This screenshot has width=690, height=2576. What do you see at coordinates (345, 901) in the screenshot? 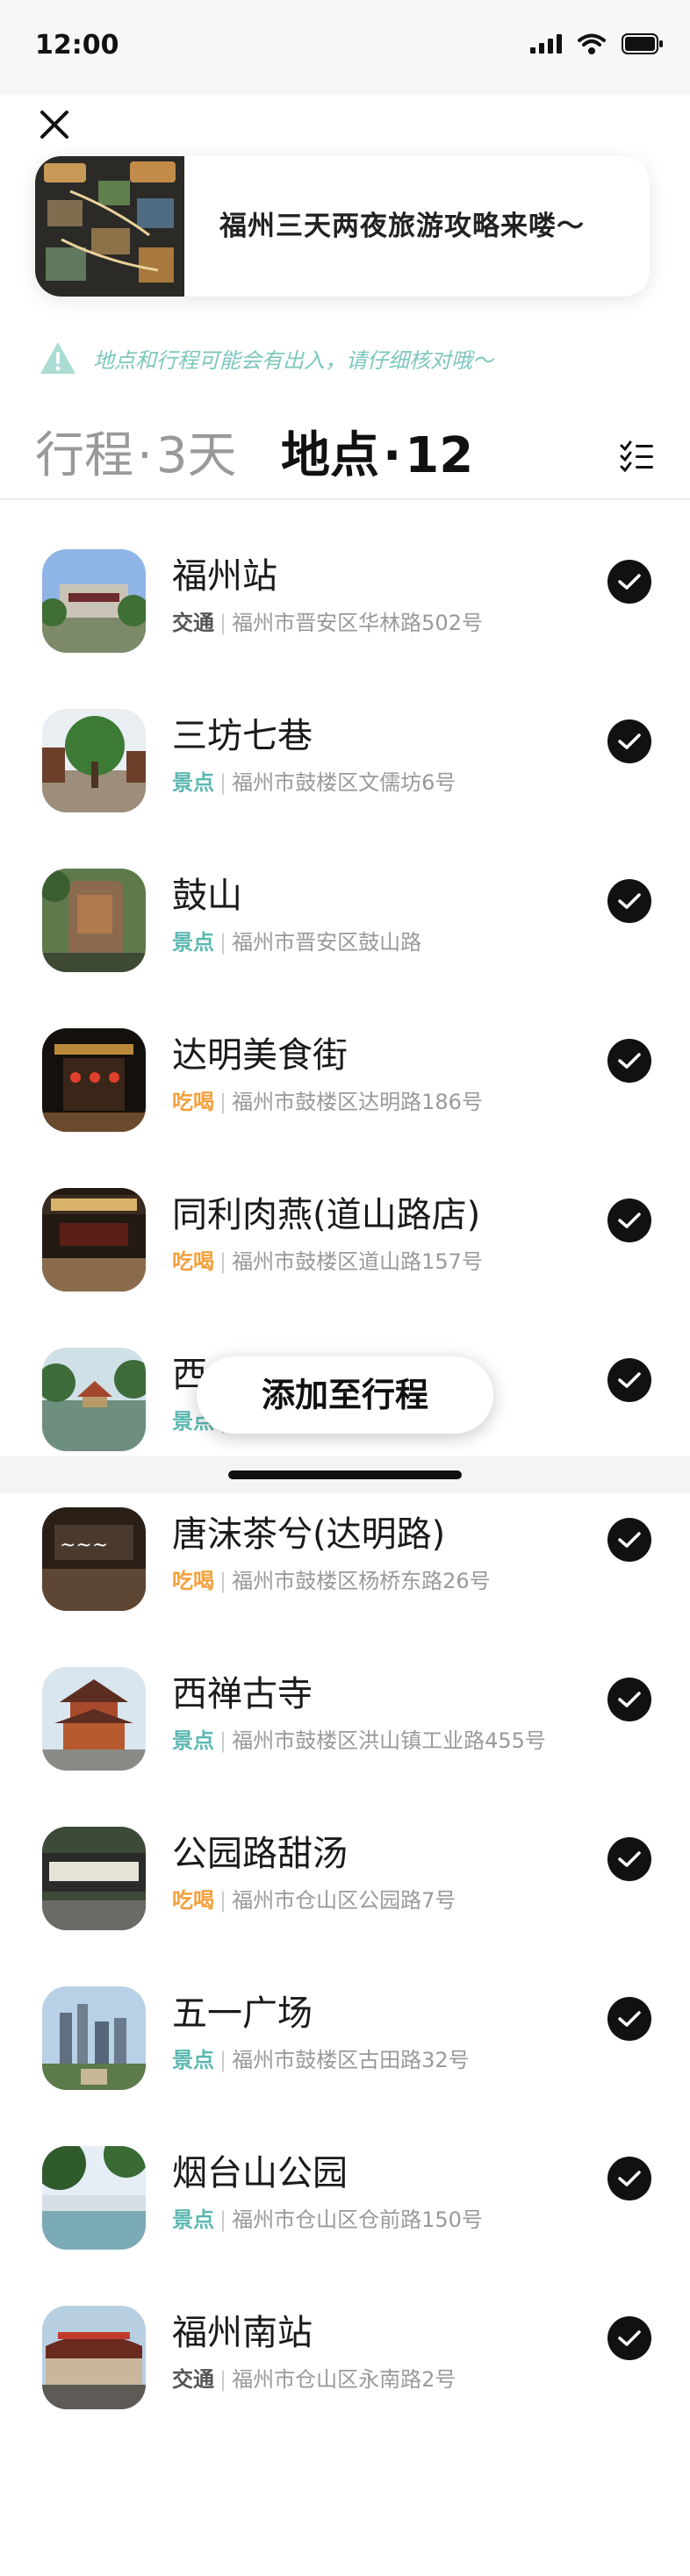
I see `place-row: 鼓山景点 | 福州市晋安区鼓山路` at bounding box center [345, 901].